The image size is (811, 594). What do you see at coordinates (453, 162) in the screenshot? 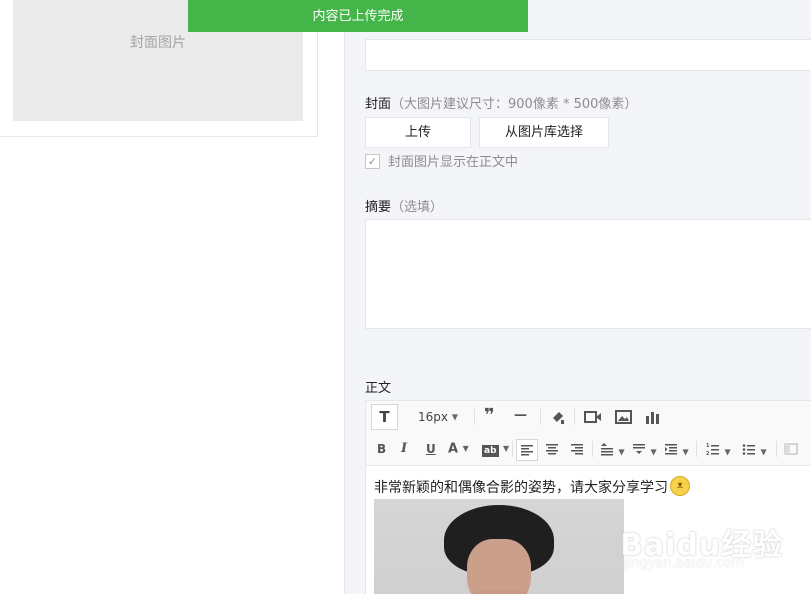
I see `show-cover-label: 封面图片显示在正文中` at bounding box center [453, 162].